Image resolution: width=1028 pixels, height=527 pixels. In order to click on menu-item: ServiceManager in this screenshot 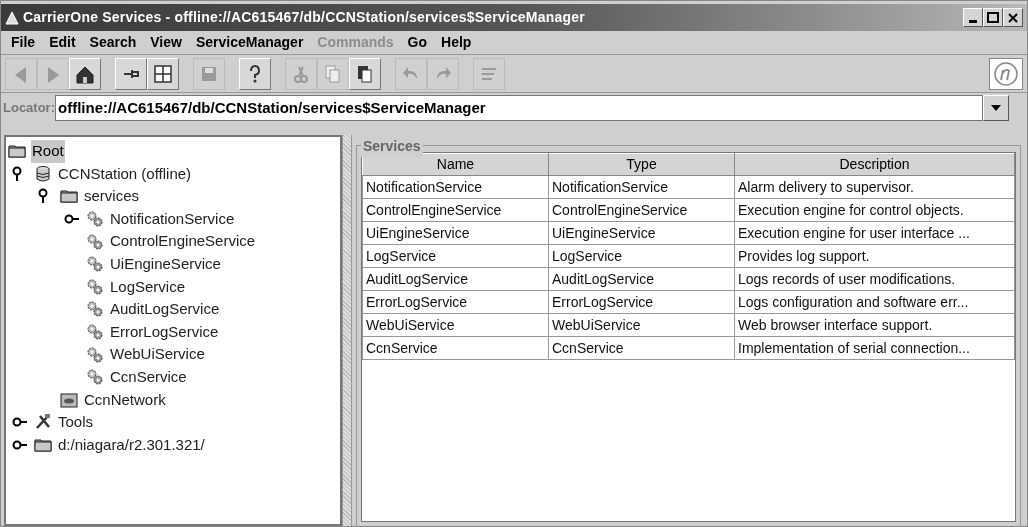, I will do `click(249, 42)`.